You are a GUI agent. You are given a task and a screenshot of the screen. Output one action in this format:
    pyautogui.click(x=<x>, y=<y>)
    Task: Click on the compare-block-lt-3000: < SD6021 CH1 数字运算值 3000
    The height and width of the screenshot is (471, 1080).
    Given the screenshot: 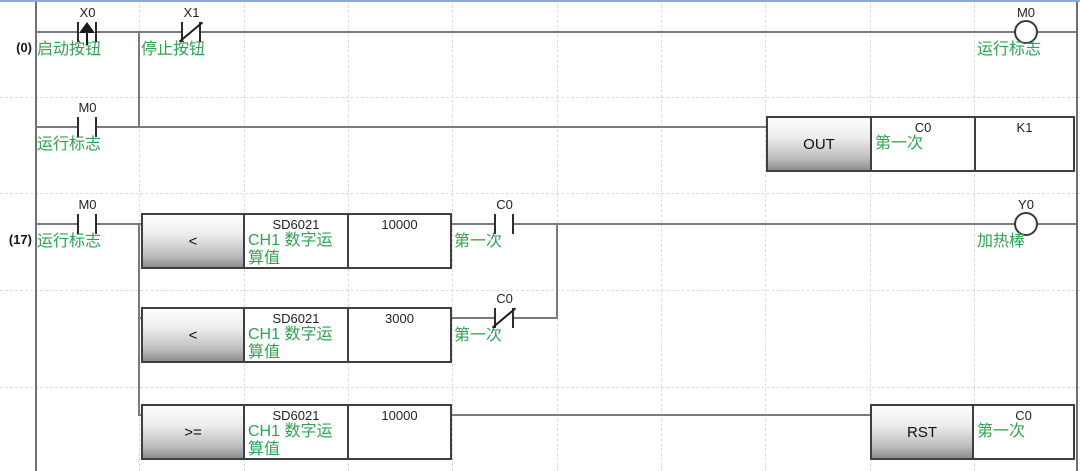 What is the action you would take?
    pyautogui.click(x=296, y=335)
    